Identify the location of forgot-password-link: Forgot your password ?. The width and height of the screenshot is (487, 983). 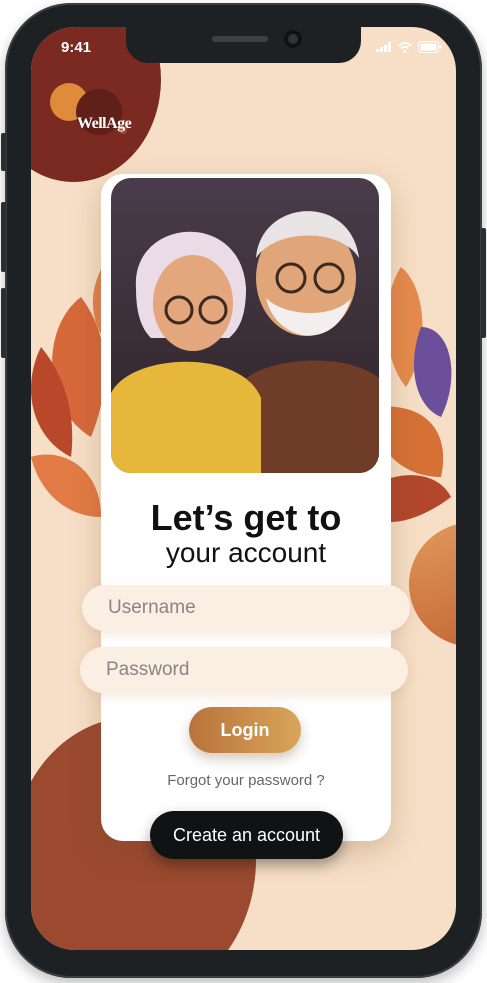
(246, 780).